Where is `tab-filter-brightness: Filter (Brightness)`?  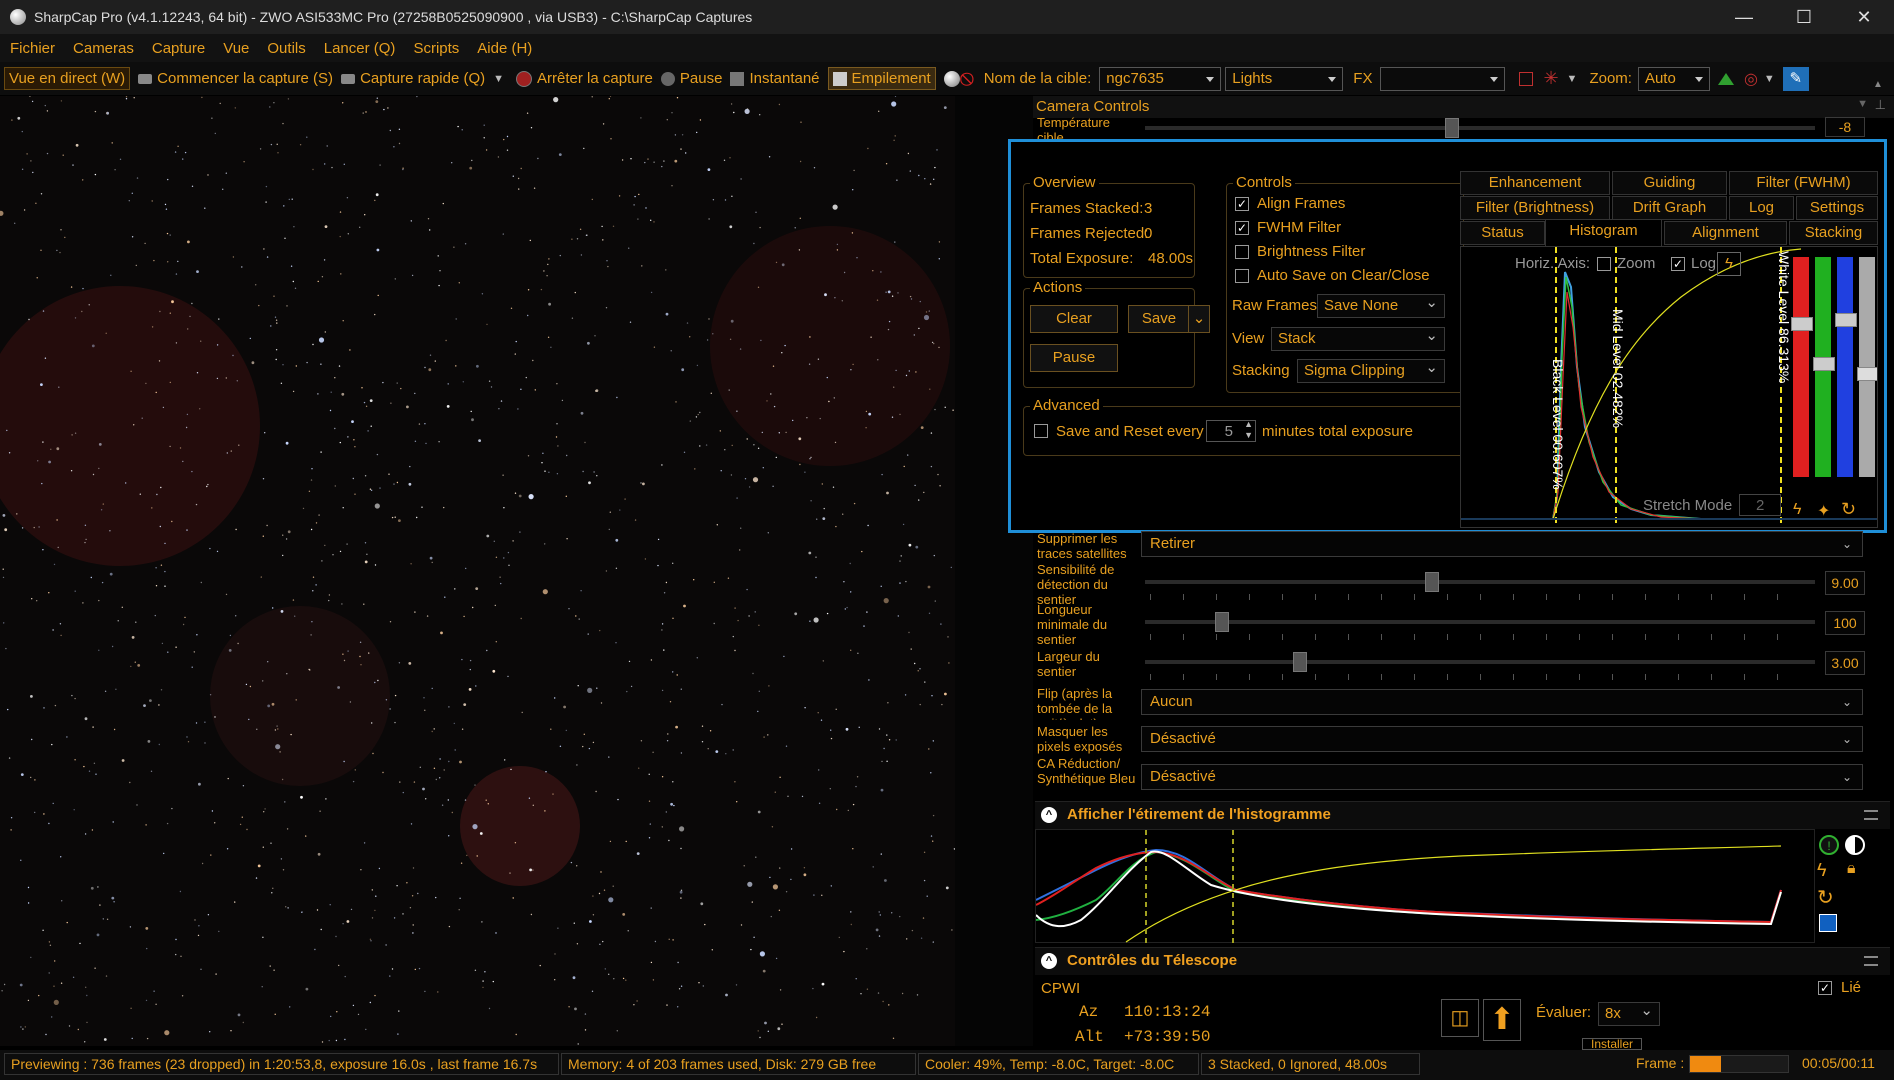 tab-filter-brightness: Filter (Brightness) is located at coordinates (1535, 208).